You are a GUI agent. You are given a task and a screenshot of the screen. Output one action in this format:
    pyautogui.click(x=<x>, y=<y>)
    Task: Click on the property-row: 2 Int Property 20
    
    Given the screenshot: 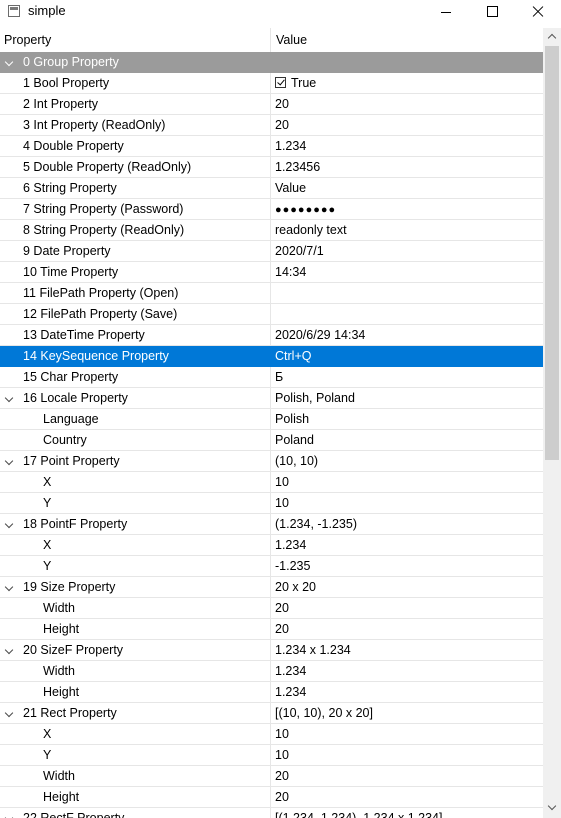 What is the action you would take?
    pyautogui.click(x=271, y=104)
    